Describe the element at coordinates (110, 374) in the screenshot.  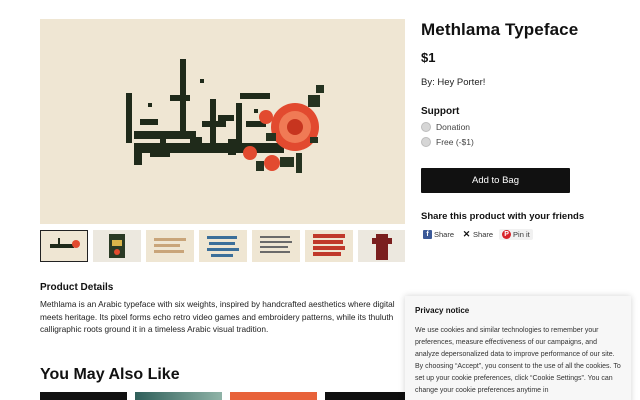
I see `also-like-heading: You May Also Like` at that location.